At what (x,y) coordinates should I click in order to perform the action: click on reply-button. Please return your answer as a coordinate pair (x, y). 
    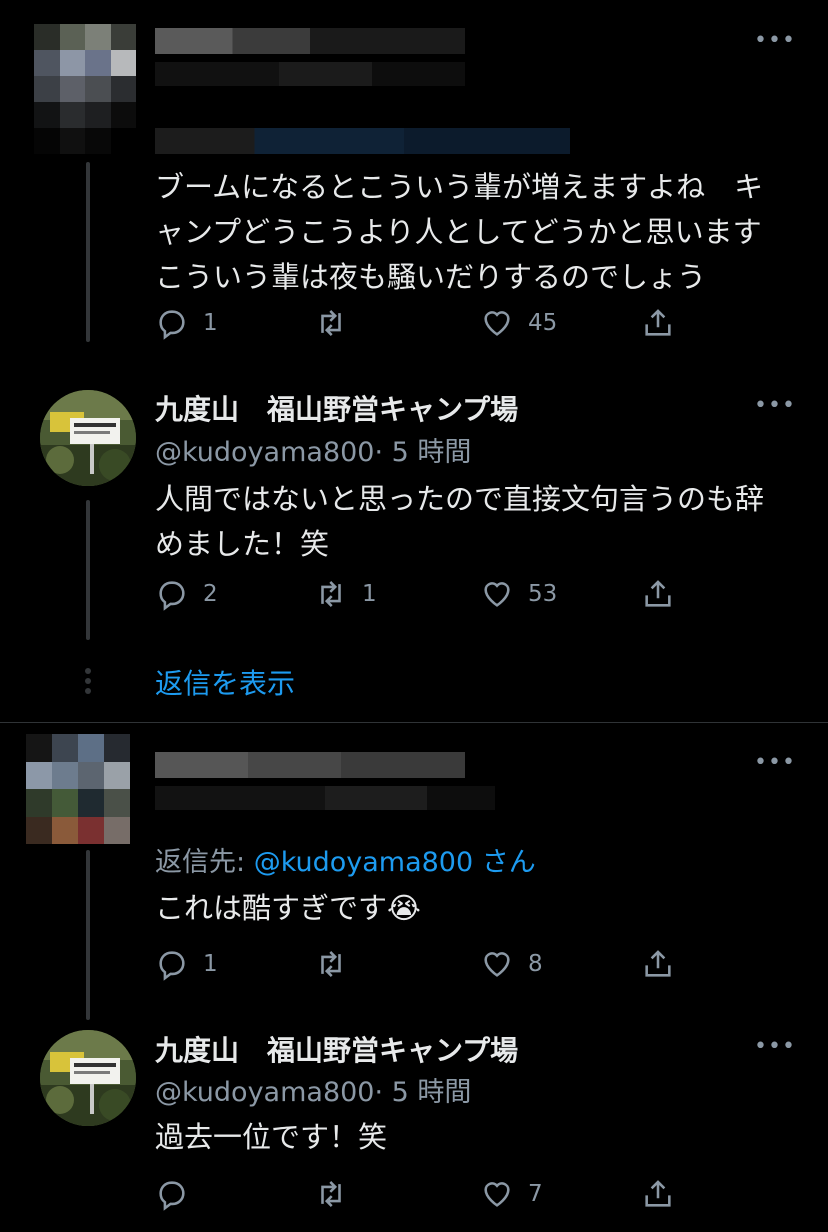
    Looking at the image, I should click on (179, 1194).